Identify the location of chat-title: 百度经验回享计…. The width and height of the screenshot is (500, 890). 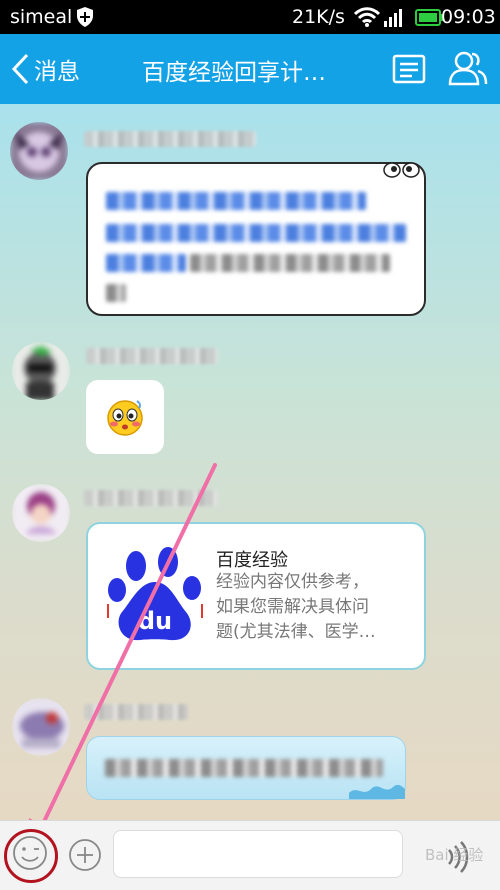
(234, 73).